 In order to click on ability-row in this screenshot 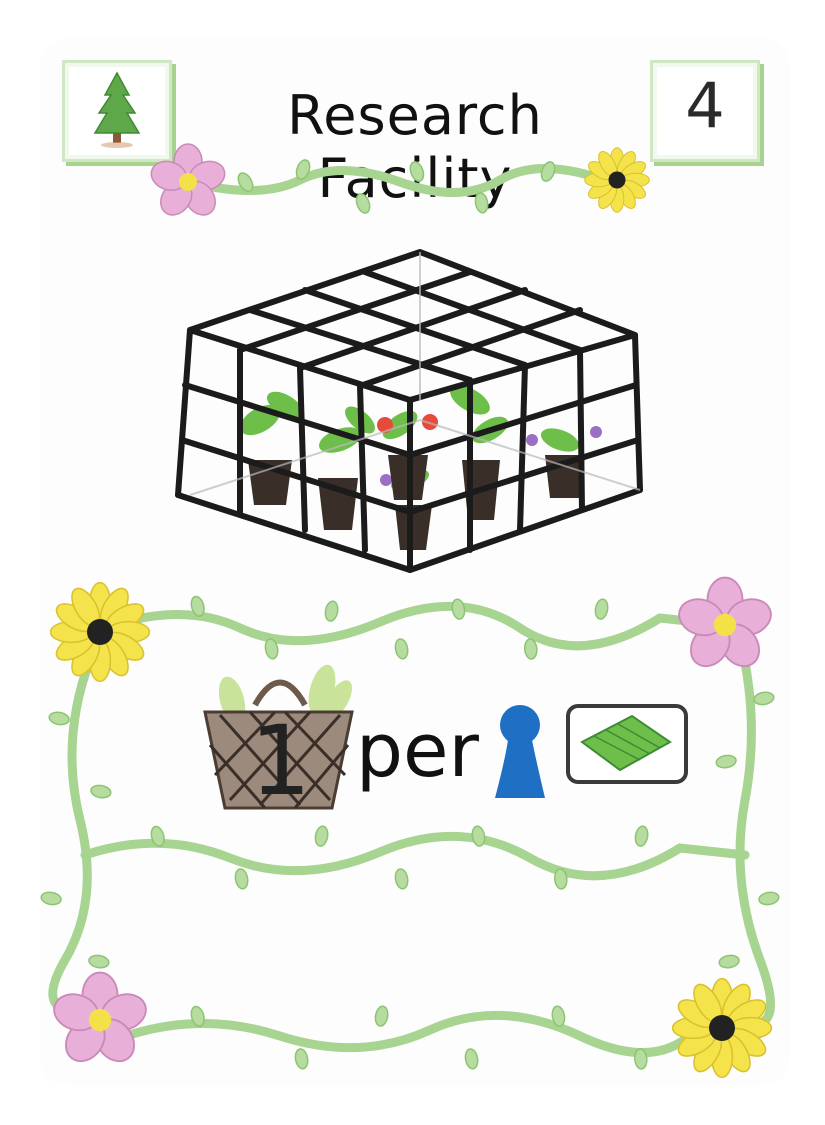, I will do `click(445, 737)`.